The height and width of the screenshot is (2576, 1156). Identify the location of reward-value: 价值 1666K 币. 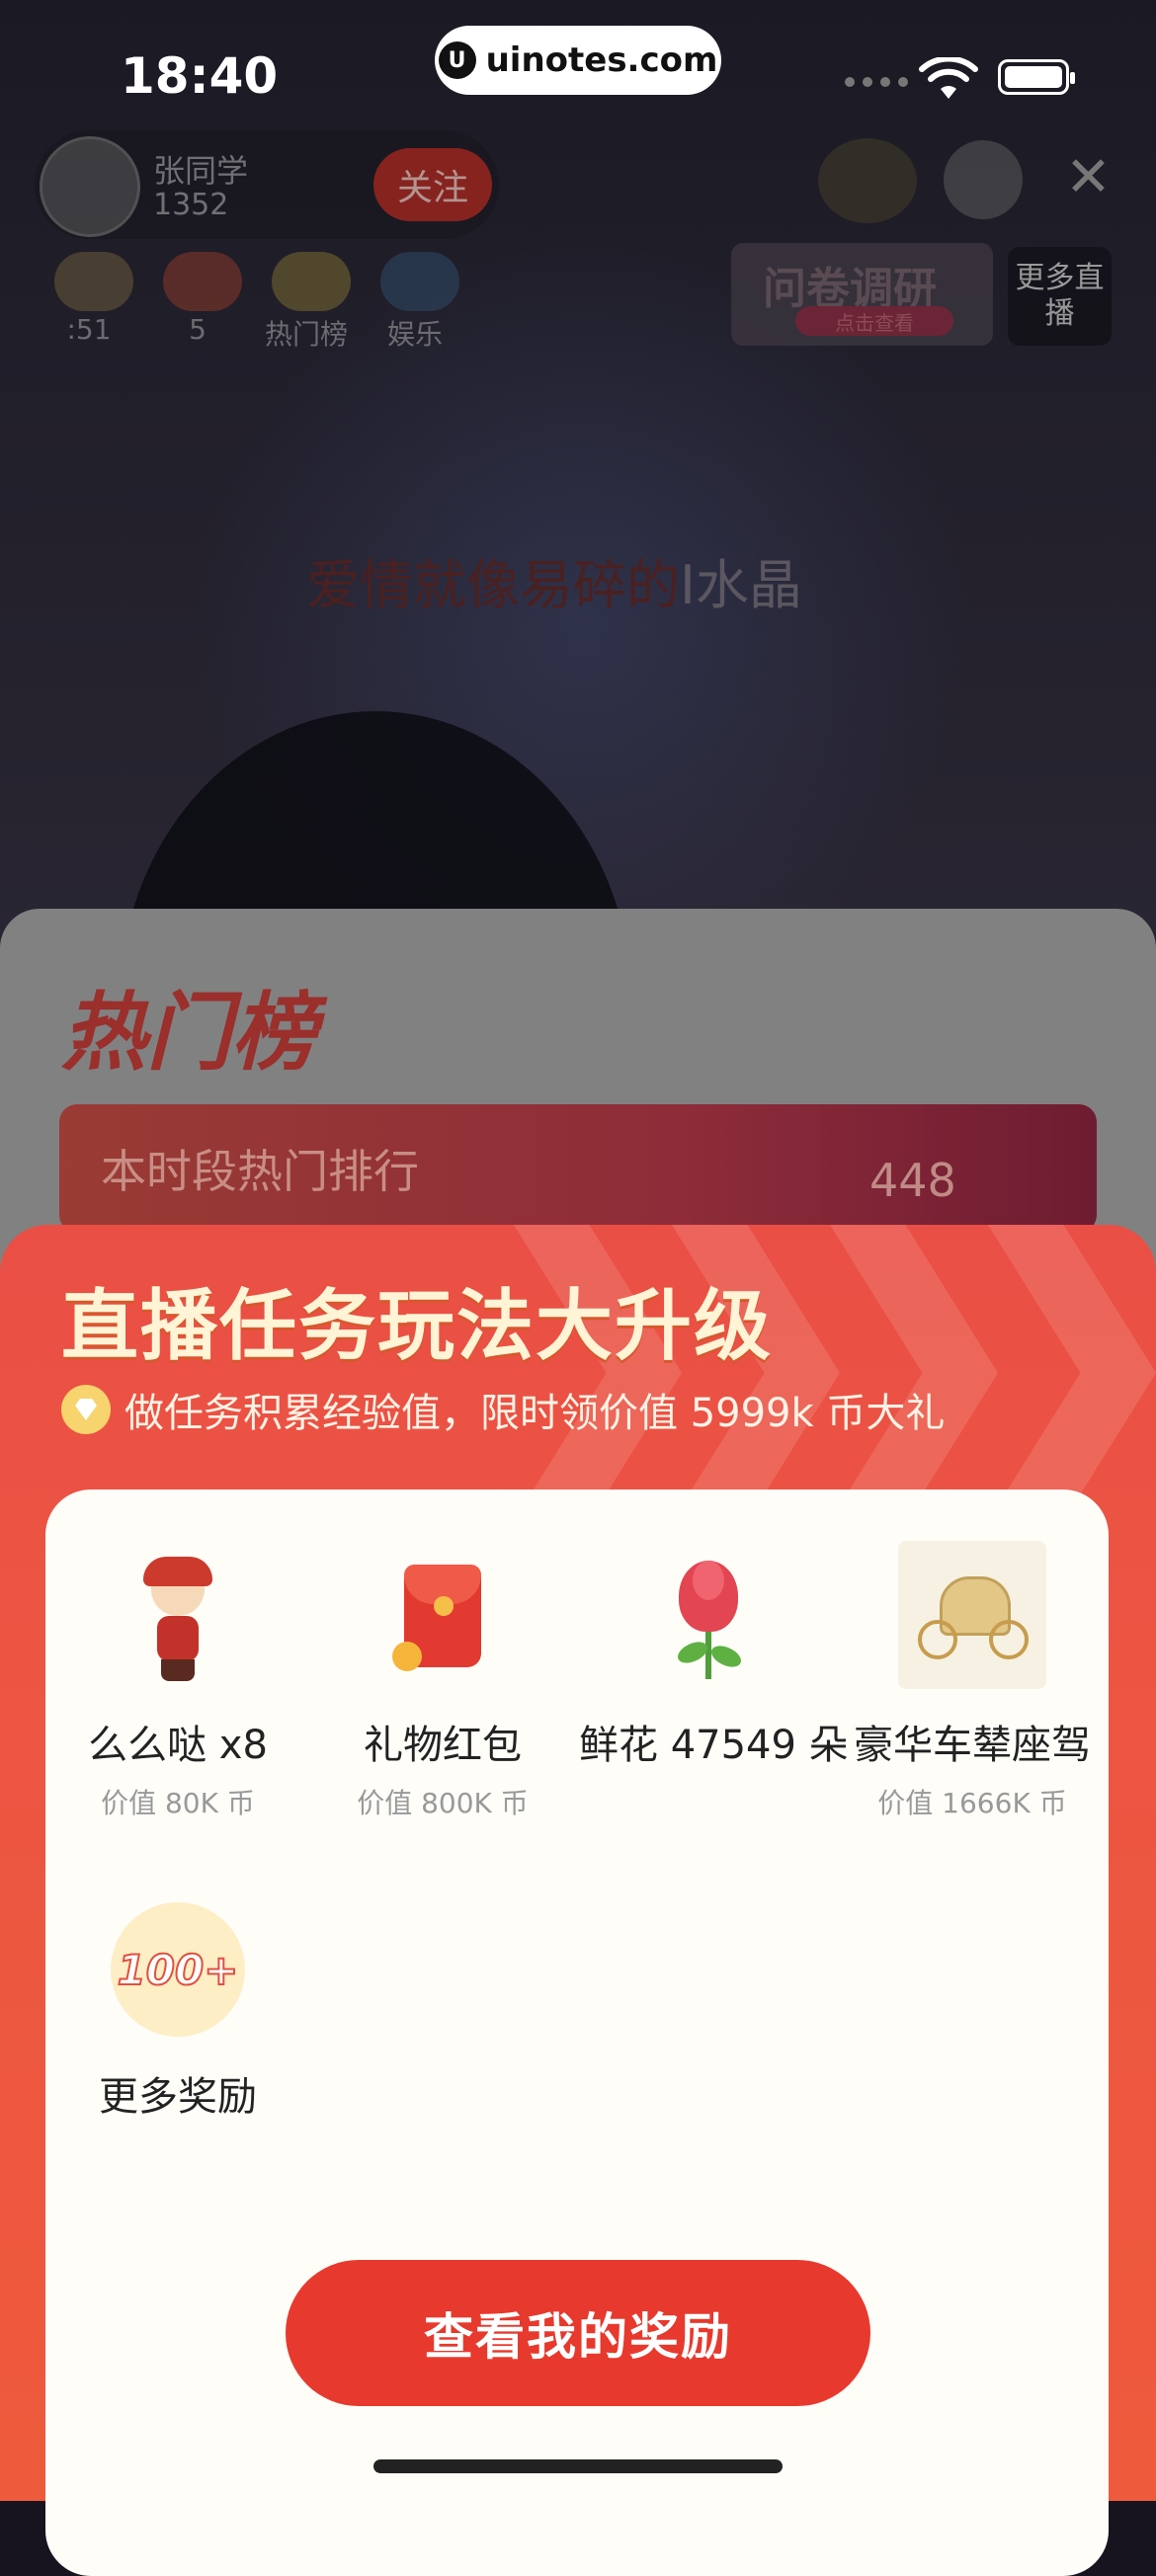
(972, 1803).